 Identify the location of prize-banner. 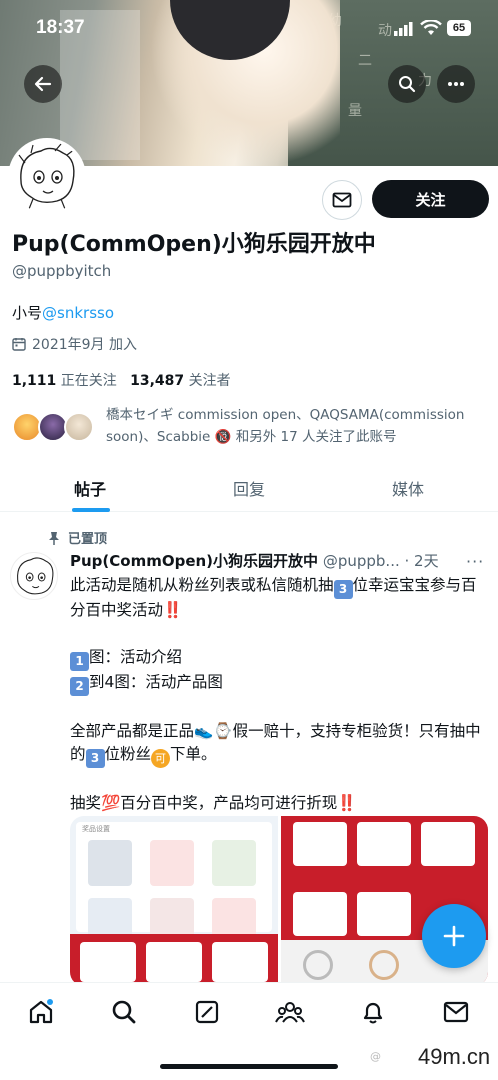
(174, 960).